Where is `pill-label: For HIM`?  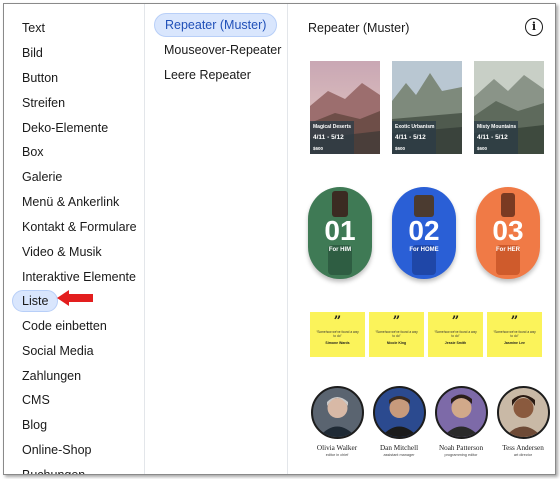 pill-label: For HIM is located at coordinates (340, 250).